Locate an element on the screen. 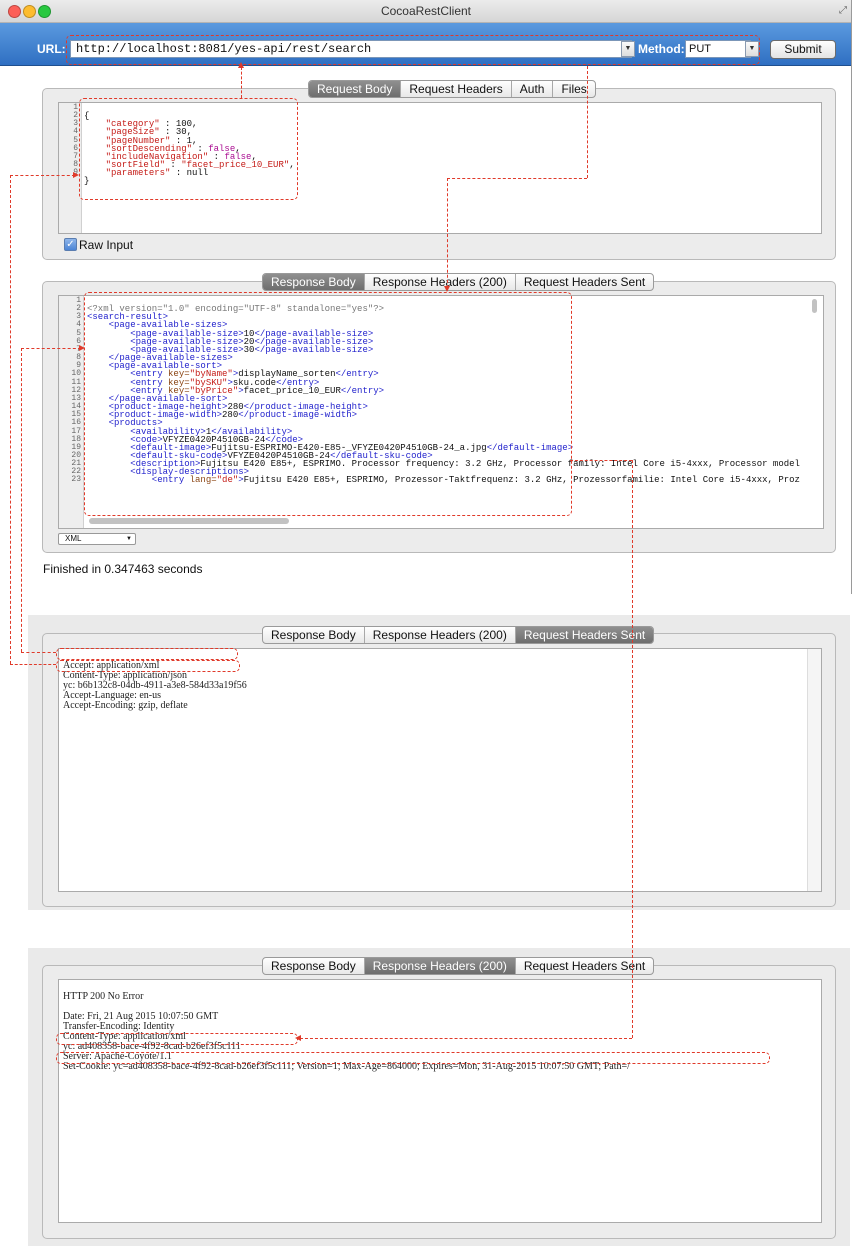 This screenshot has height=1253, width=859. format-select-value: XML is located at coordinates (73, 538).